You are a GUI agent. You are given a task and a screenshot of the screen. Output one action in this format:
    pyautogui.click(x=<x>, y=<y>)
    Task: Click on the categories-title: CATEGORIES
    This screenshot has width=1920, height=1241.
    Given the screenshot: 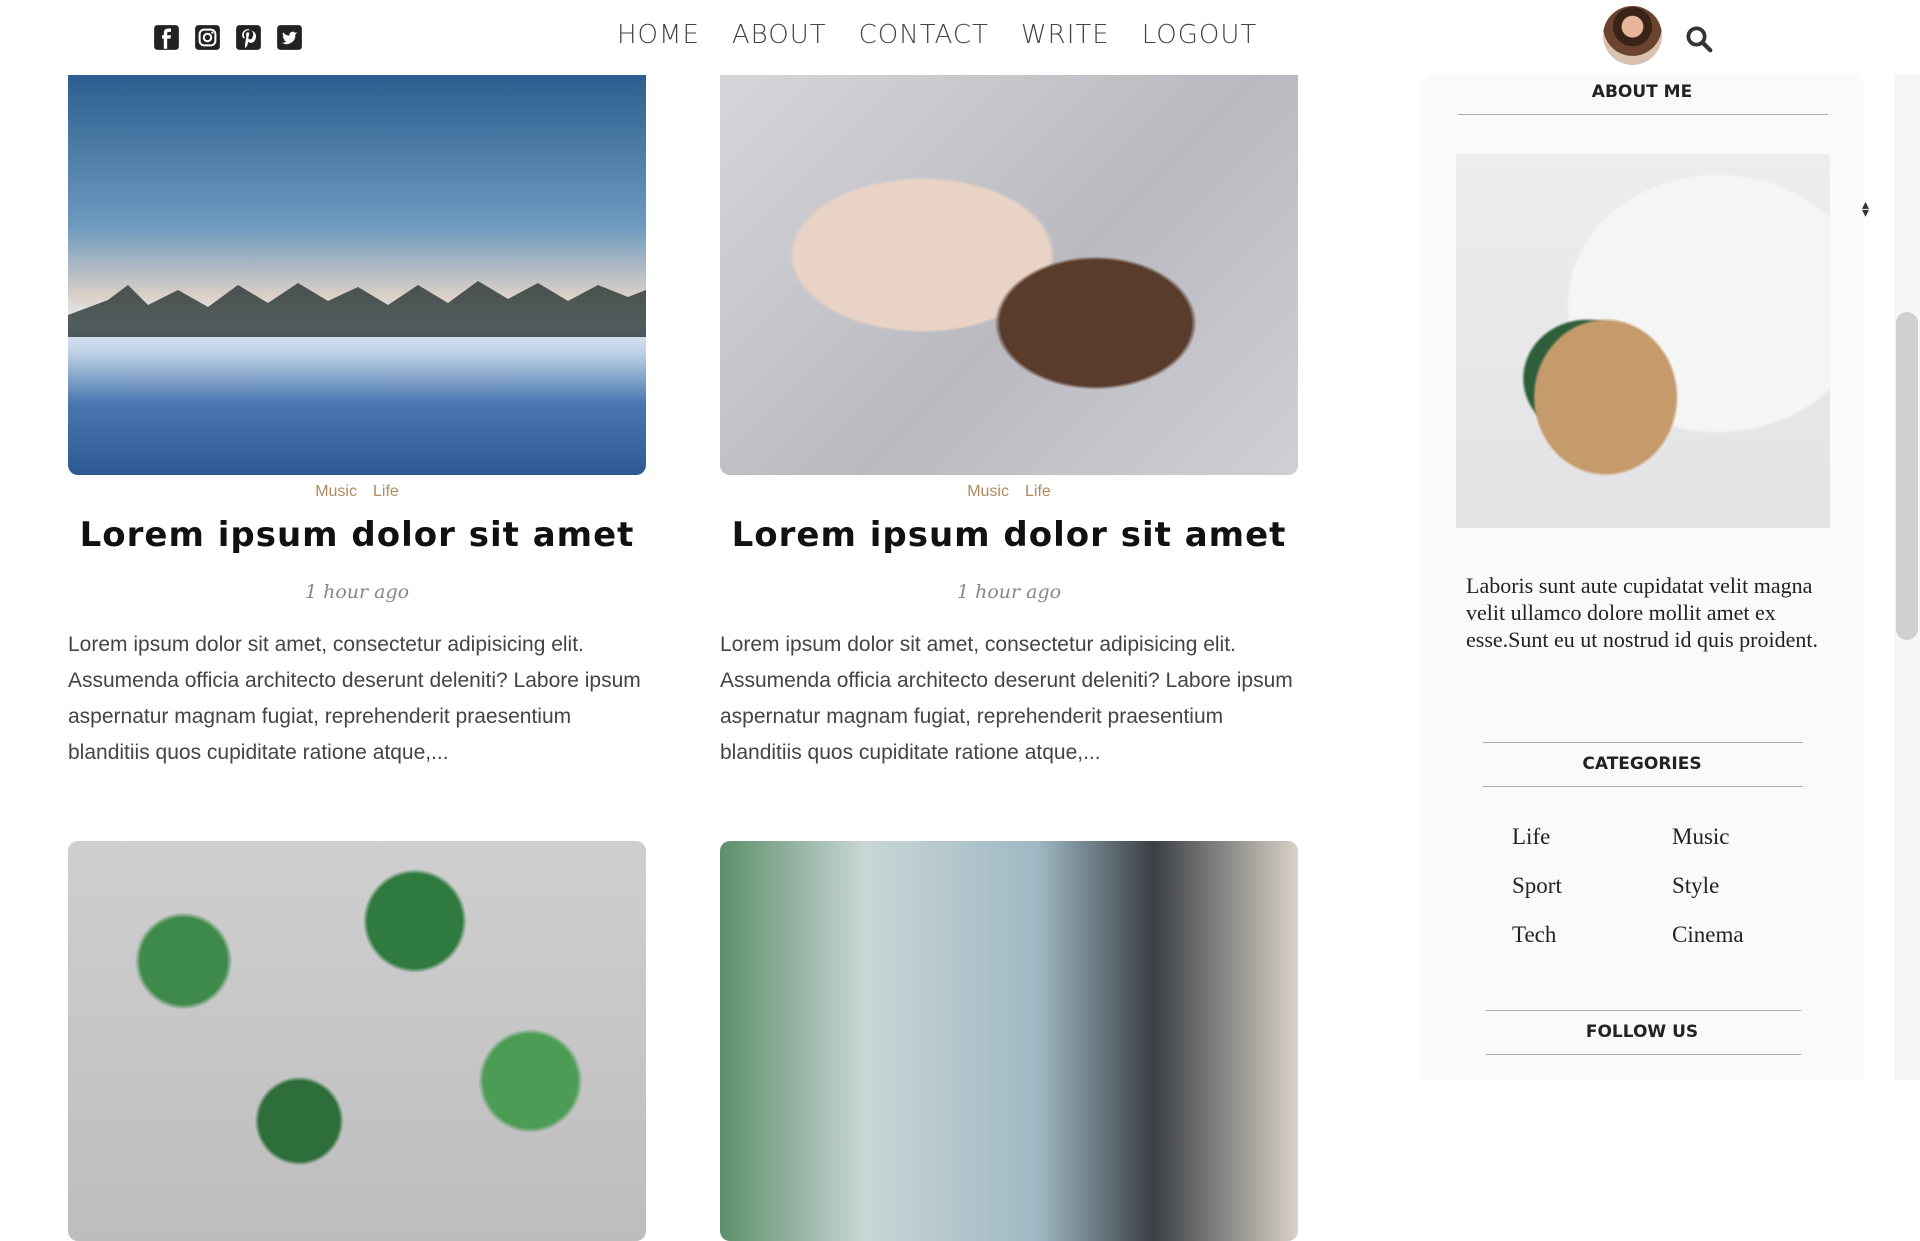 What is the action you would take?
    pyautogui.click(x=1642, y=764)
    